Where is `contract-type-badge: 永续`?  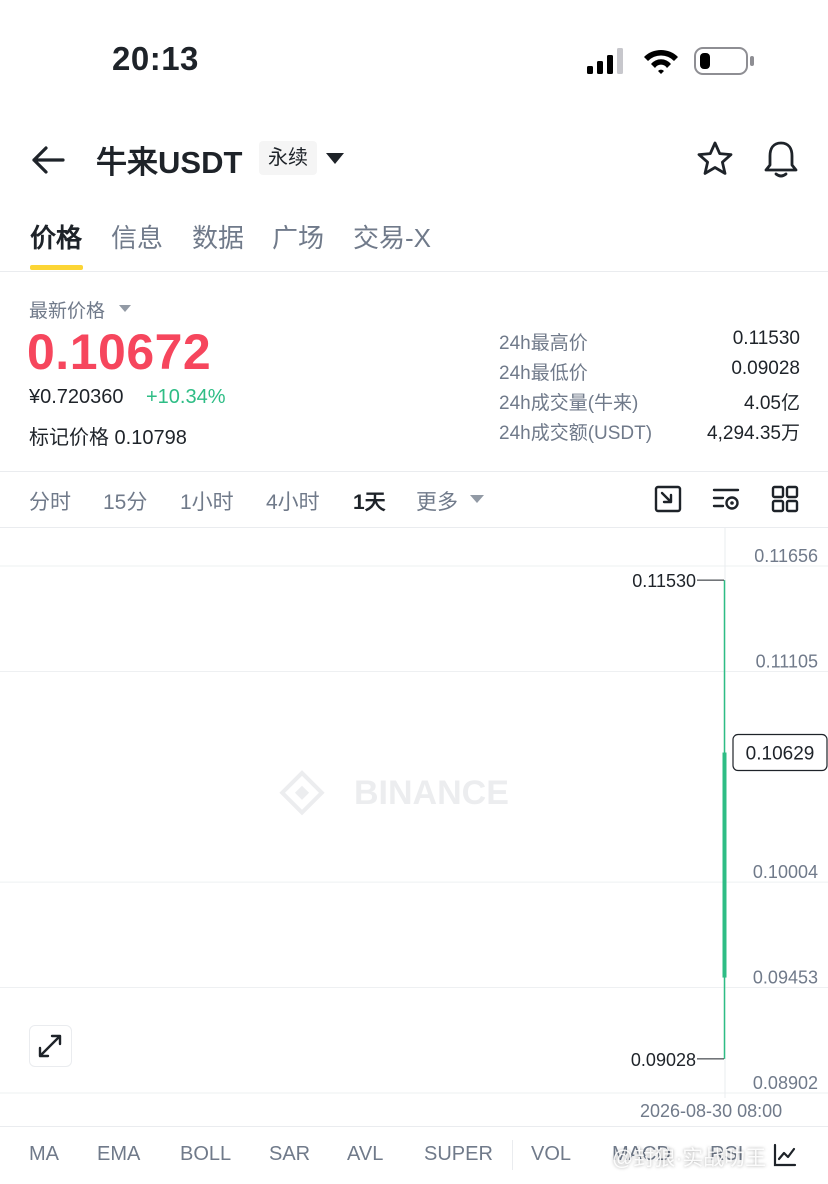 contract-type-badge: 永续 is located at coordinates (288, 158).